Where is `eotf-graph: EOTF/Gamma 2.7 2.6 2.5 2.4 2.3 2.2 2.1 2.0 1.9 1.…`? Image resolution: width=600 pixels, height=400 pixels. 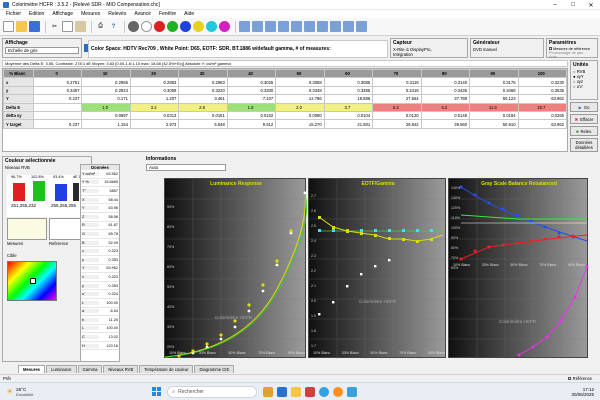 eotf-graph: EOTF/Gamma 2.7 2.6 2.5 2.4 2.3 2.2 2.1 2.0 1.9 1.… is located at coordinates (377, 268).